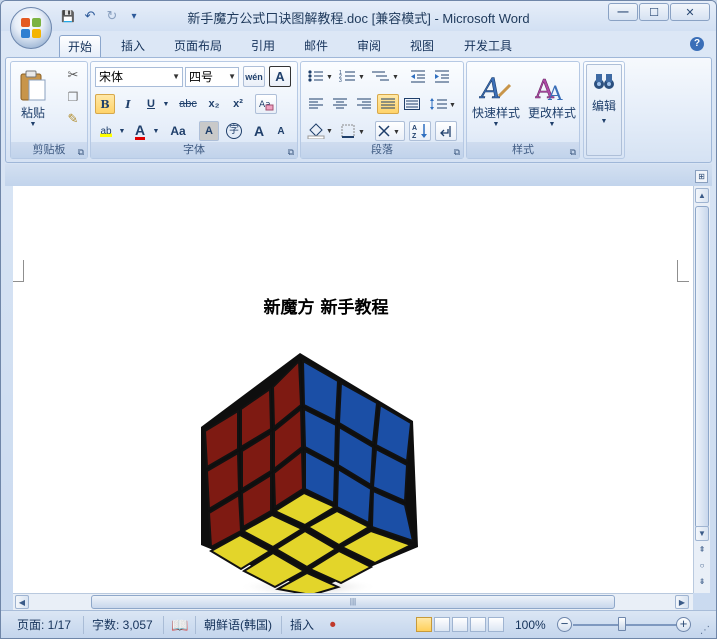 The height and width of the screenshot is (639, 717). I want to click on multilevel-list-button: ▼, so click(385, 76).